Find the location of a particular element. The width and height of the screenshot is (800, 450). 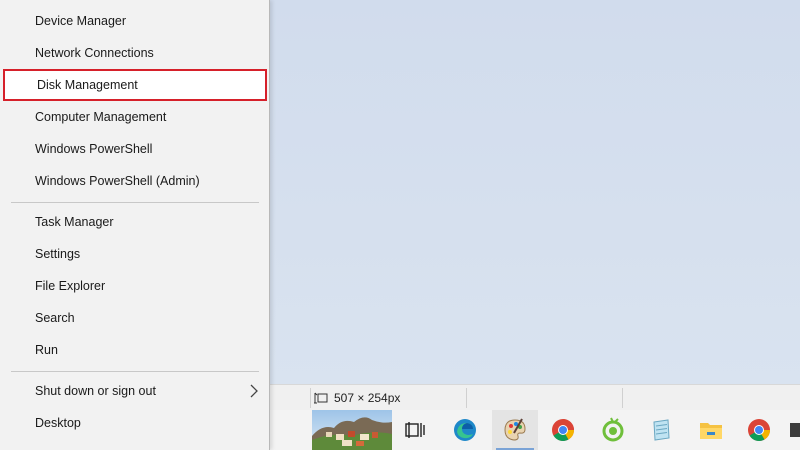

dimensions-readout: 507 × 254px is located at coordinates (357, 398).